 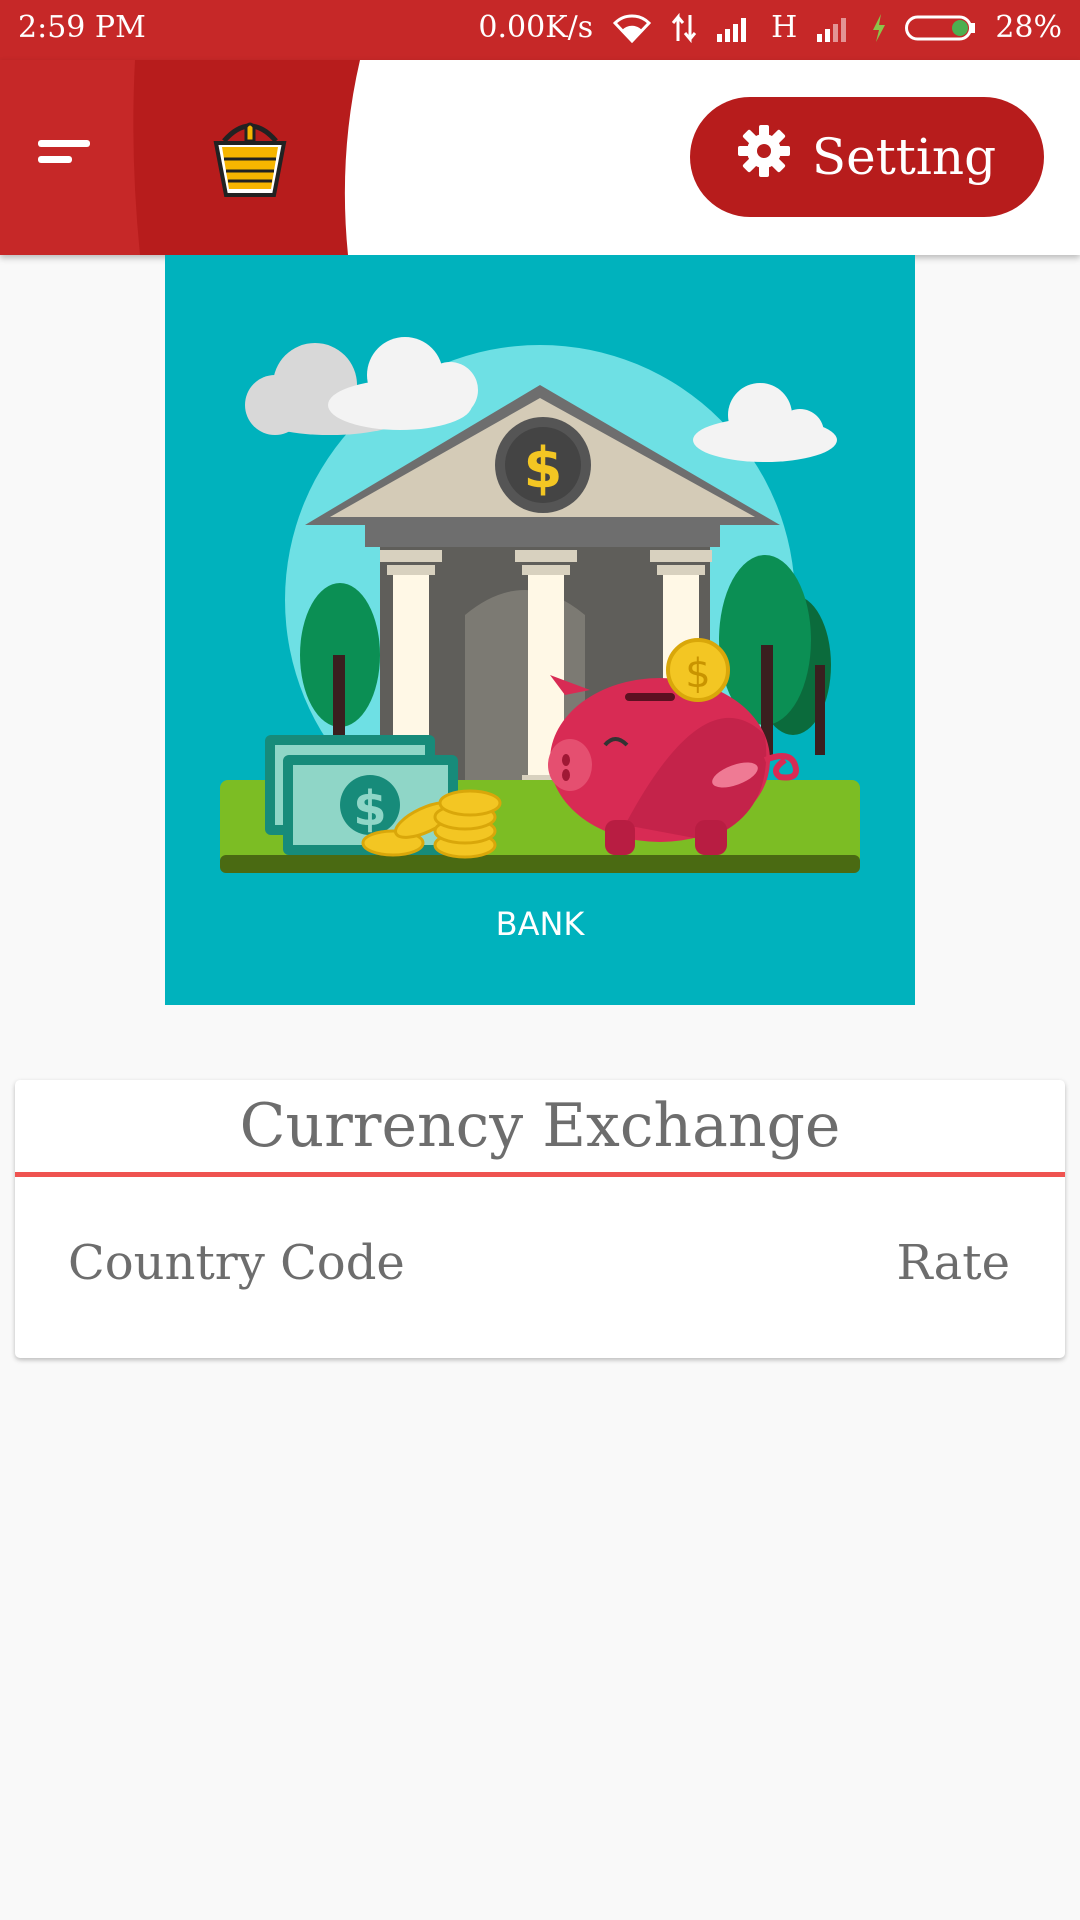 What do you see at coordinates (784, 27) in the screenshot?
I see `network-type: H` at bounding box center [784, 27].